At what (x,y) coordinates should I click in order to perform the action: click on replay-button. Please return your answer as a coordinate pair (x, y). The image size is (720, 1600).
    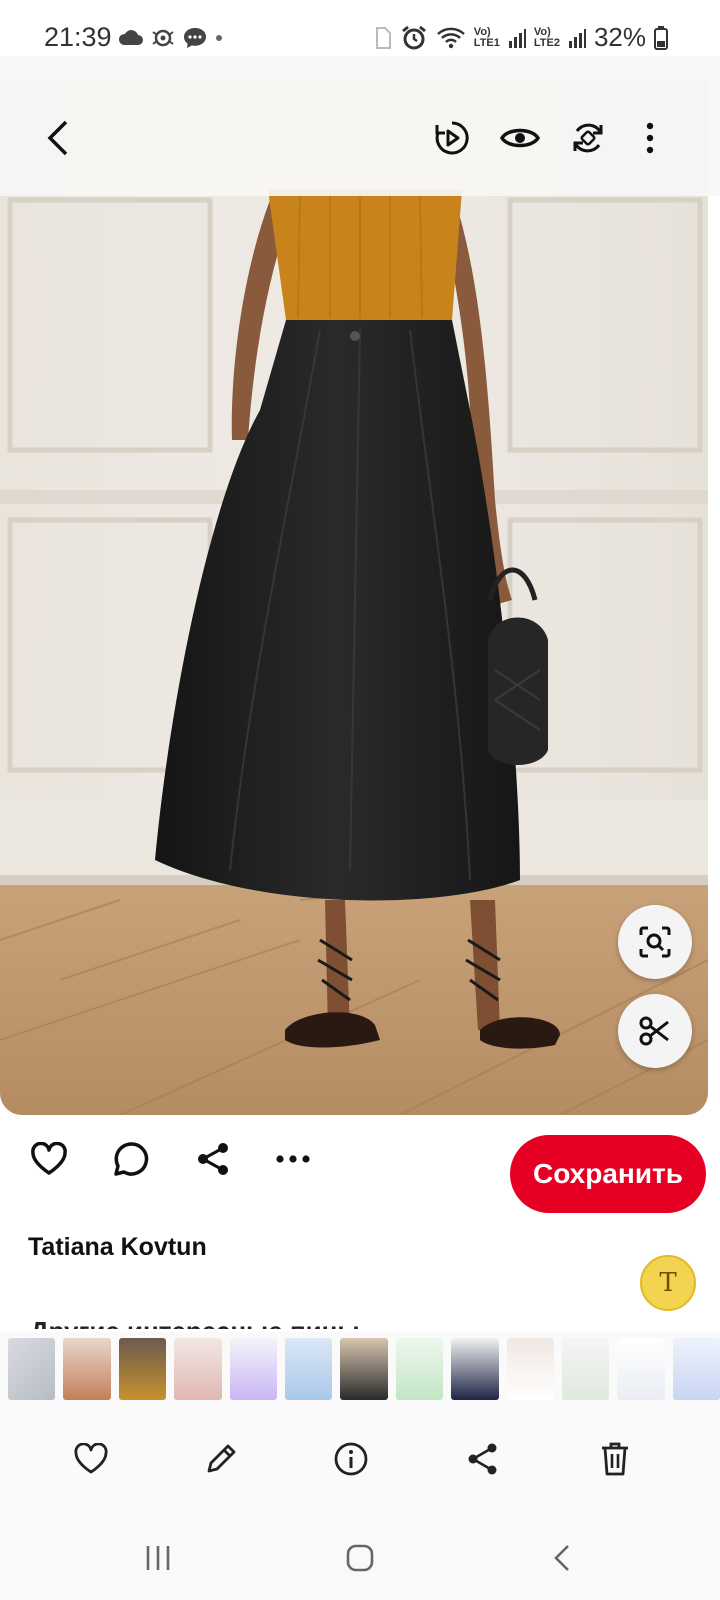
    Looking at the image, I should click on (452, 138).